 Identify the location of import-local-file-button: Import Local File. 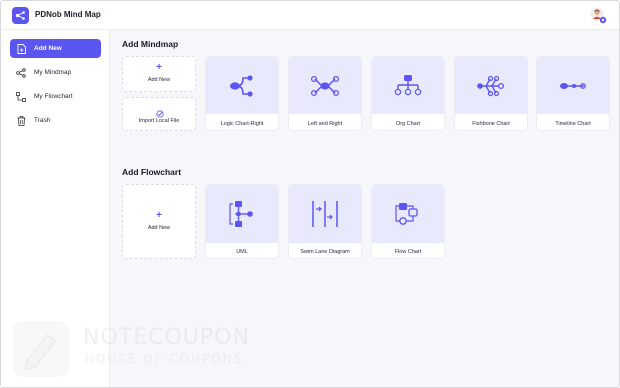
(159, 114).